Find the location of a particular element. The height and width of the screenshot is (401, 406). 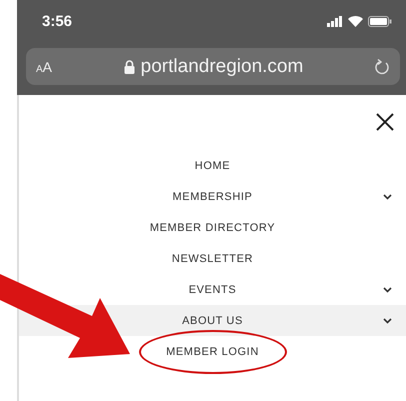

lock-icon is located at coordinates (129, 67).